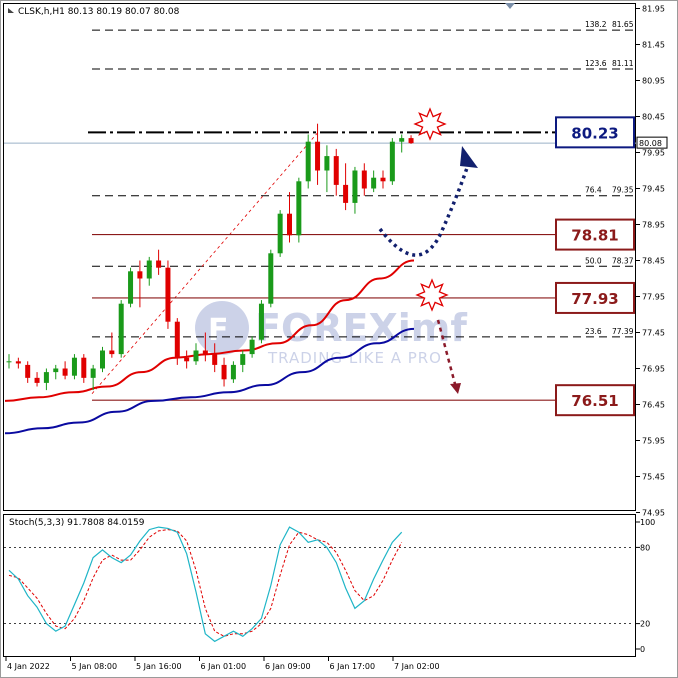  What do you see at coordinates (653, 153) in the screenshot?
I see `y-tick-label: 79.95` at bounding box center [653, 153].